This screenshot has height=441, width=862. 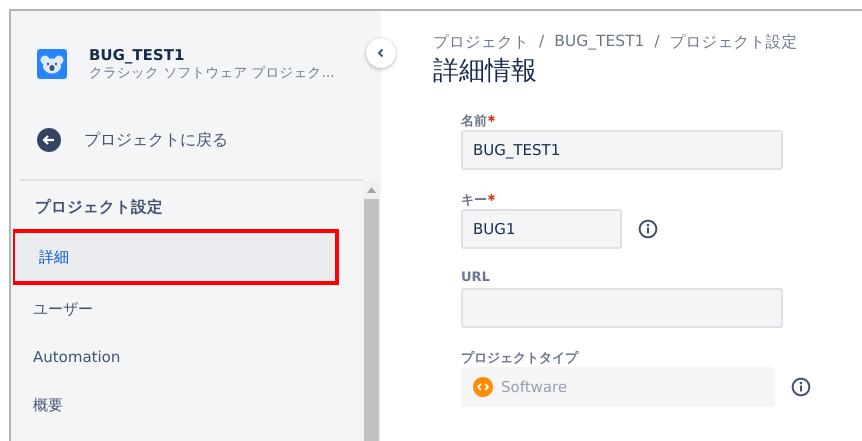 What do you see at coordinates (474, 200) in the screenshot?
I see `field-label: キー` at bounding box center [474, 200].